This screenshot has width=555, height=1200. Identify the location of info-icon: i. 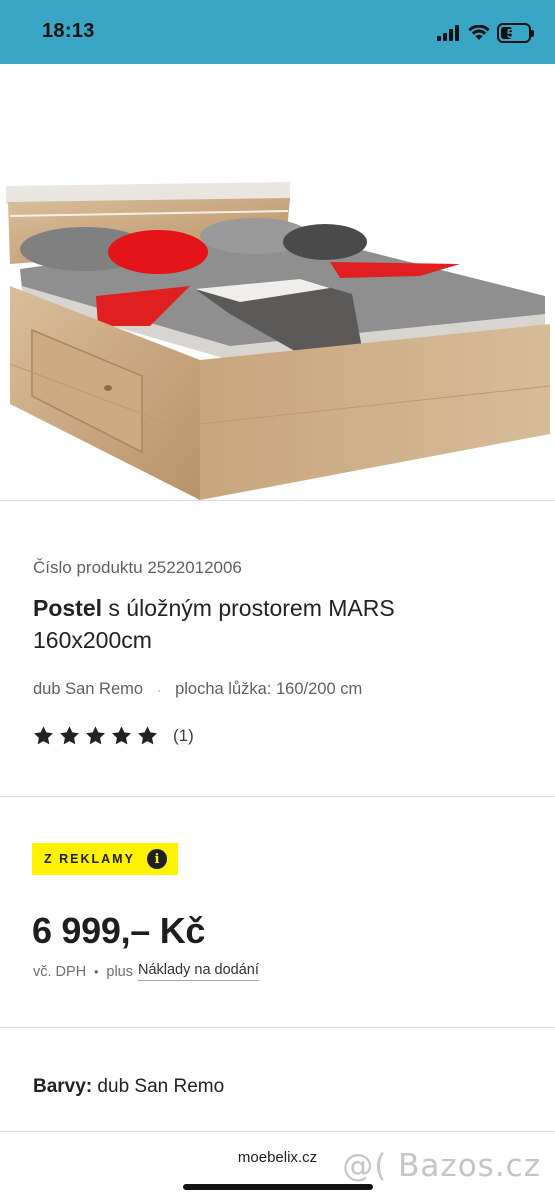
(157, 859).